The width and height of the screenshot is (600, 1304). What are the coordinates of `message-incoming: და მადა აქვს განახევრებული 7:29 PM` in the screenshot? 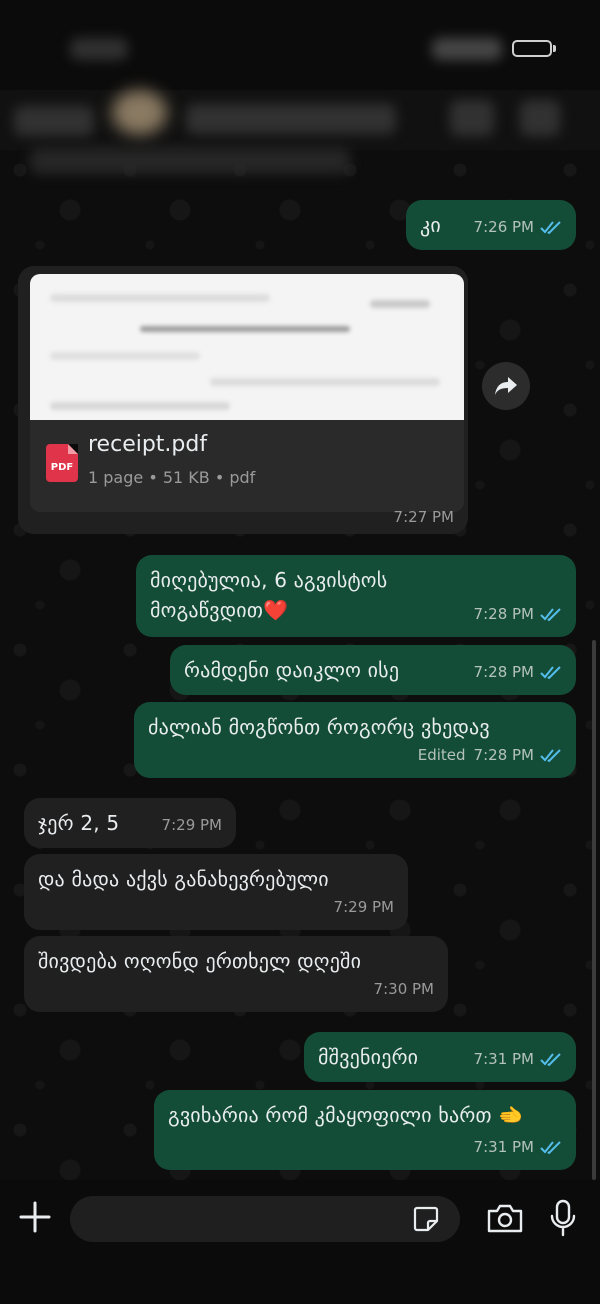 It's located at (216, 892).